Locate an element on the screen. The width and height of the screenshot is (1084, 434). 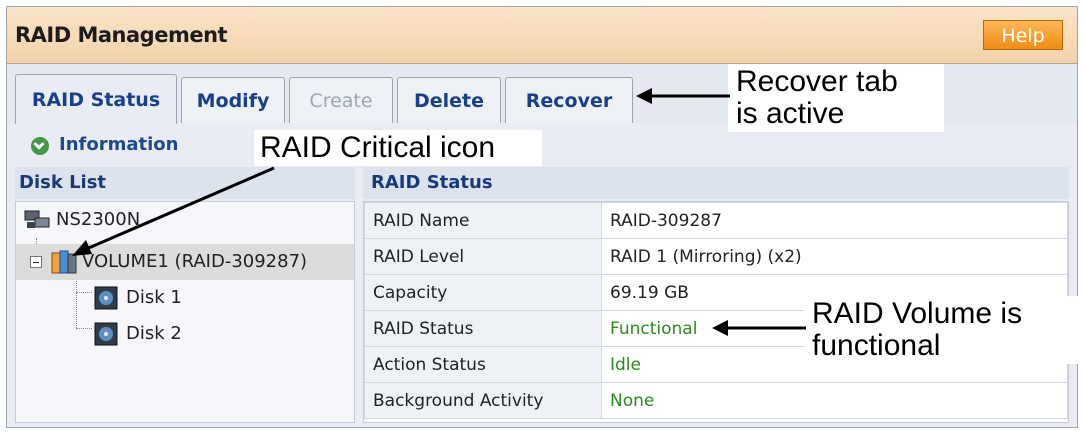
row-label: RAID Level is located at coordinates (483, 256).